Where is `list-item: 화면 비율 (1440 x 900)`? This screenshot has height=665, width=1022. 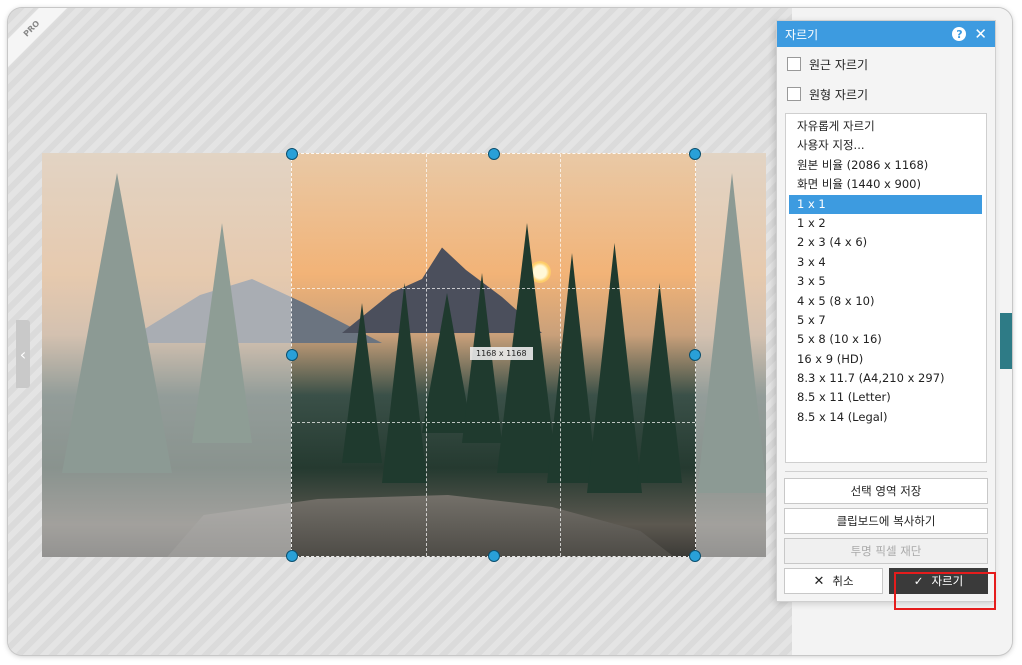 list-item: 화면 비율 (1440 x 900) is located at coordinates (885, 184).